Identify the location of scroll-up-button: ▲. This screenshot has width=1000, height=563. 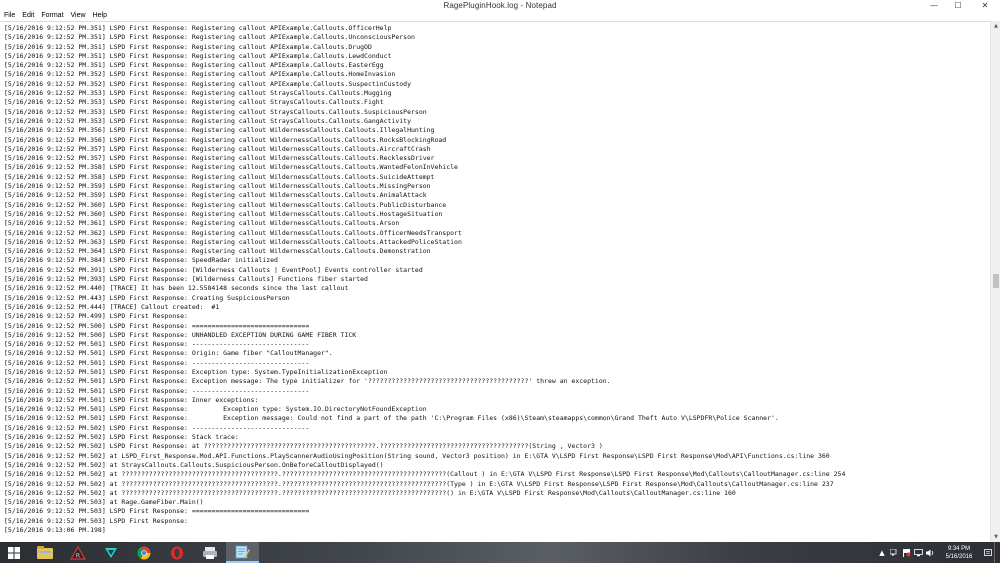
(995, 26).